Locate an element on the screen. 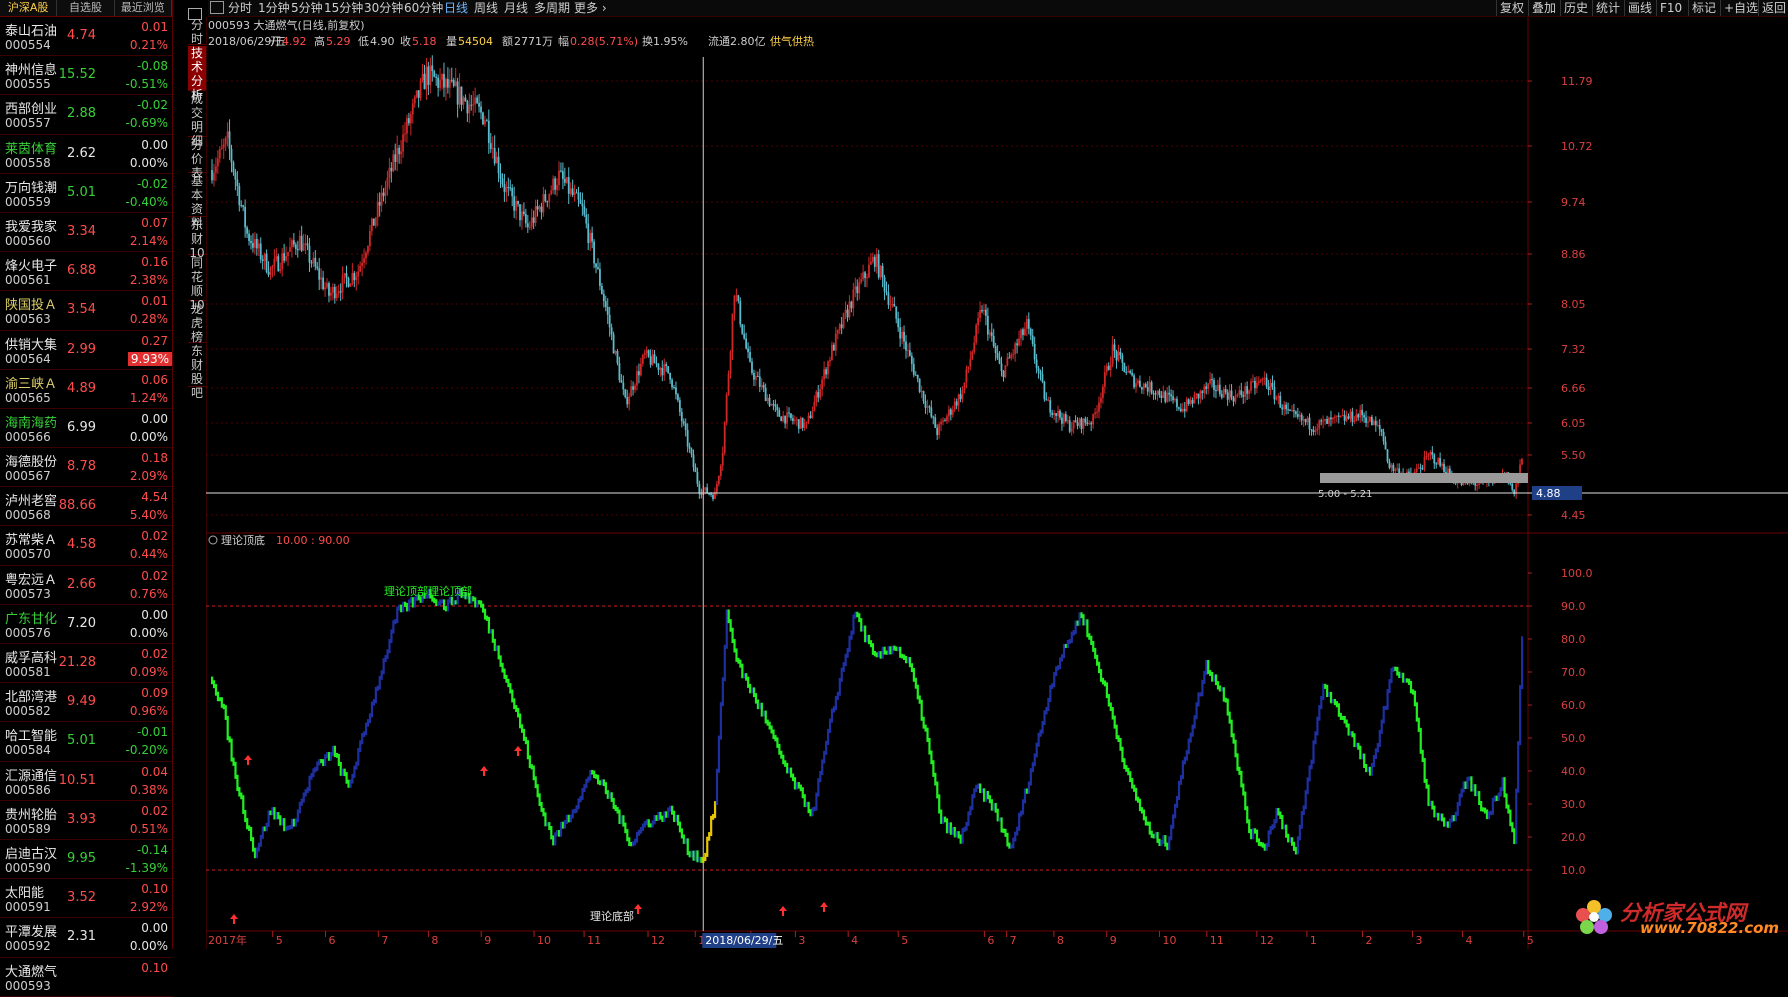  stock-row: 莱茵体育 000558 2.62 0.00 0.00% is located at coordinates (86, 154).